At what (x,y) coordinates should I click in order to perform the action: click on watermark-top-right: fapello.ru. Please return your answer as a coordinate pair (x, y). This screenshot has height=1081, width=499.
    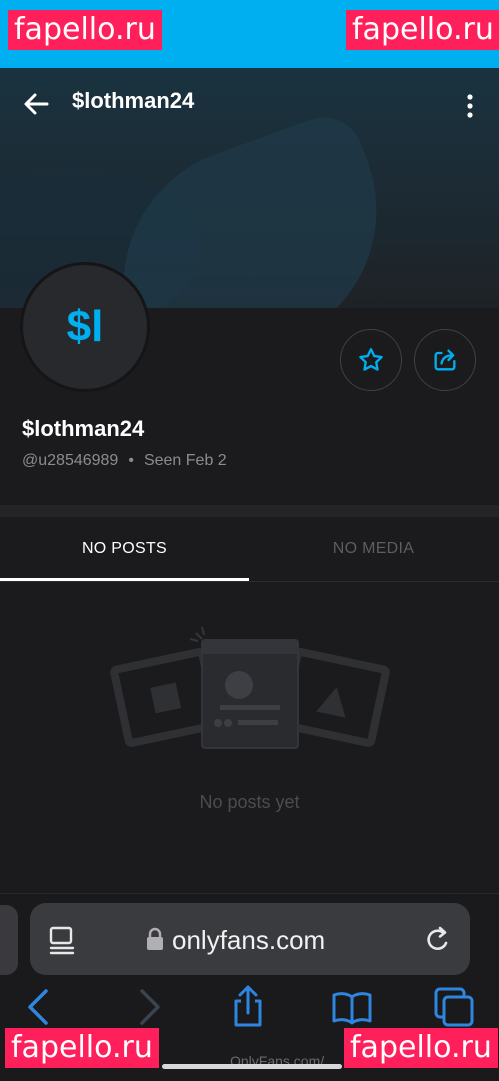
    Looking at the image, I should click on (422, 30).